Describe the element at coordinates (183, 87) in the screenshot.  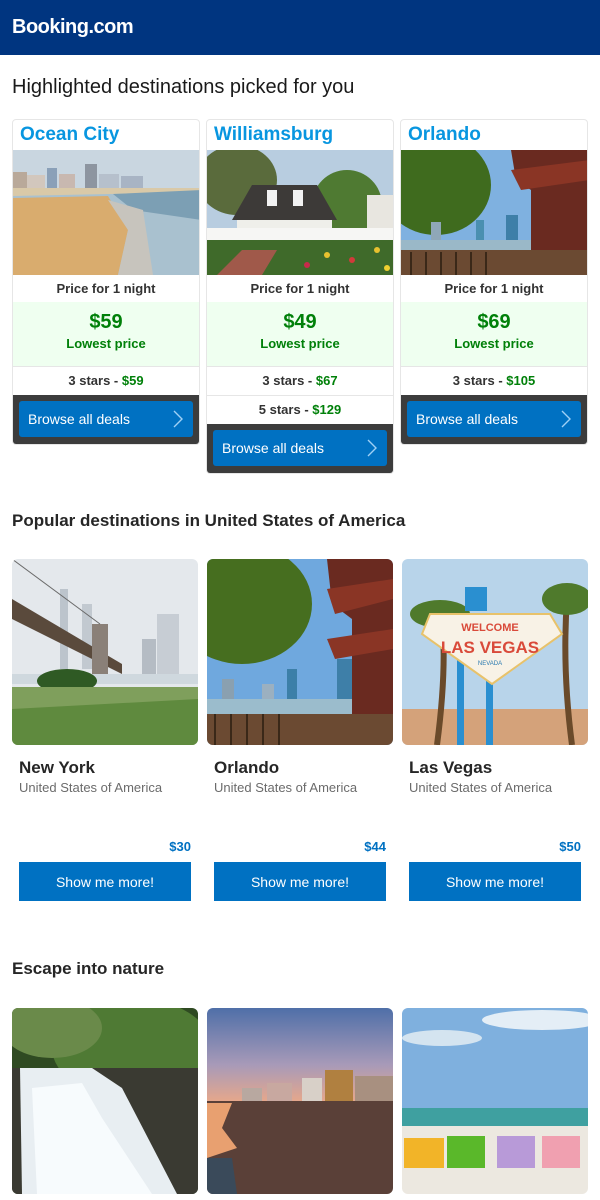
I see `highlighted-section-title: Highlighted destinations picked for you` at that location.